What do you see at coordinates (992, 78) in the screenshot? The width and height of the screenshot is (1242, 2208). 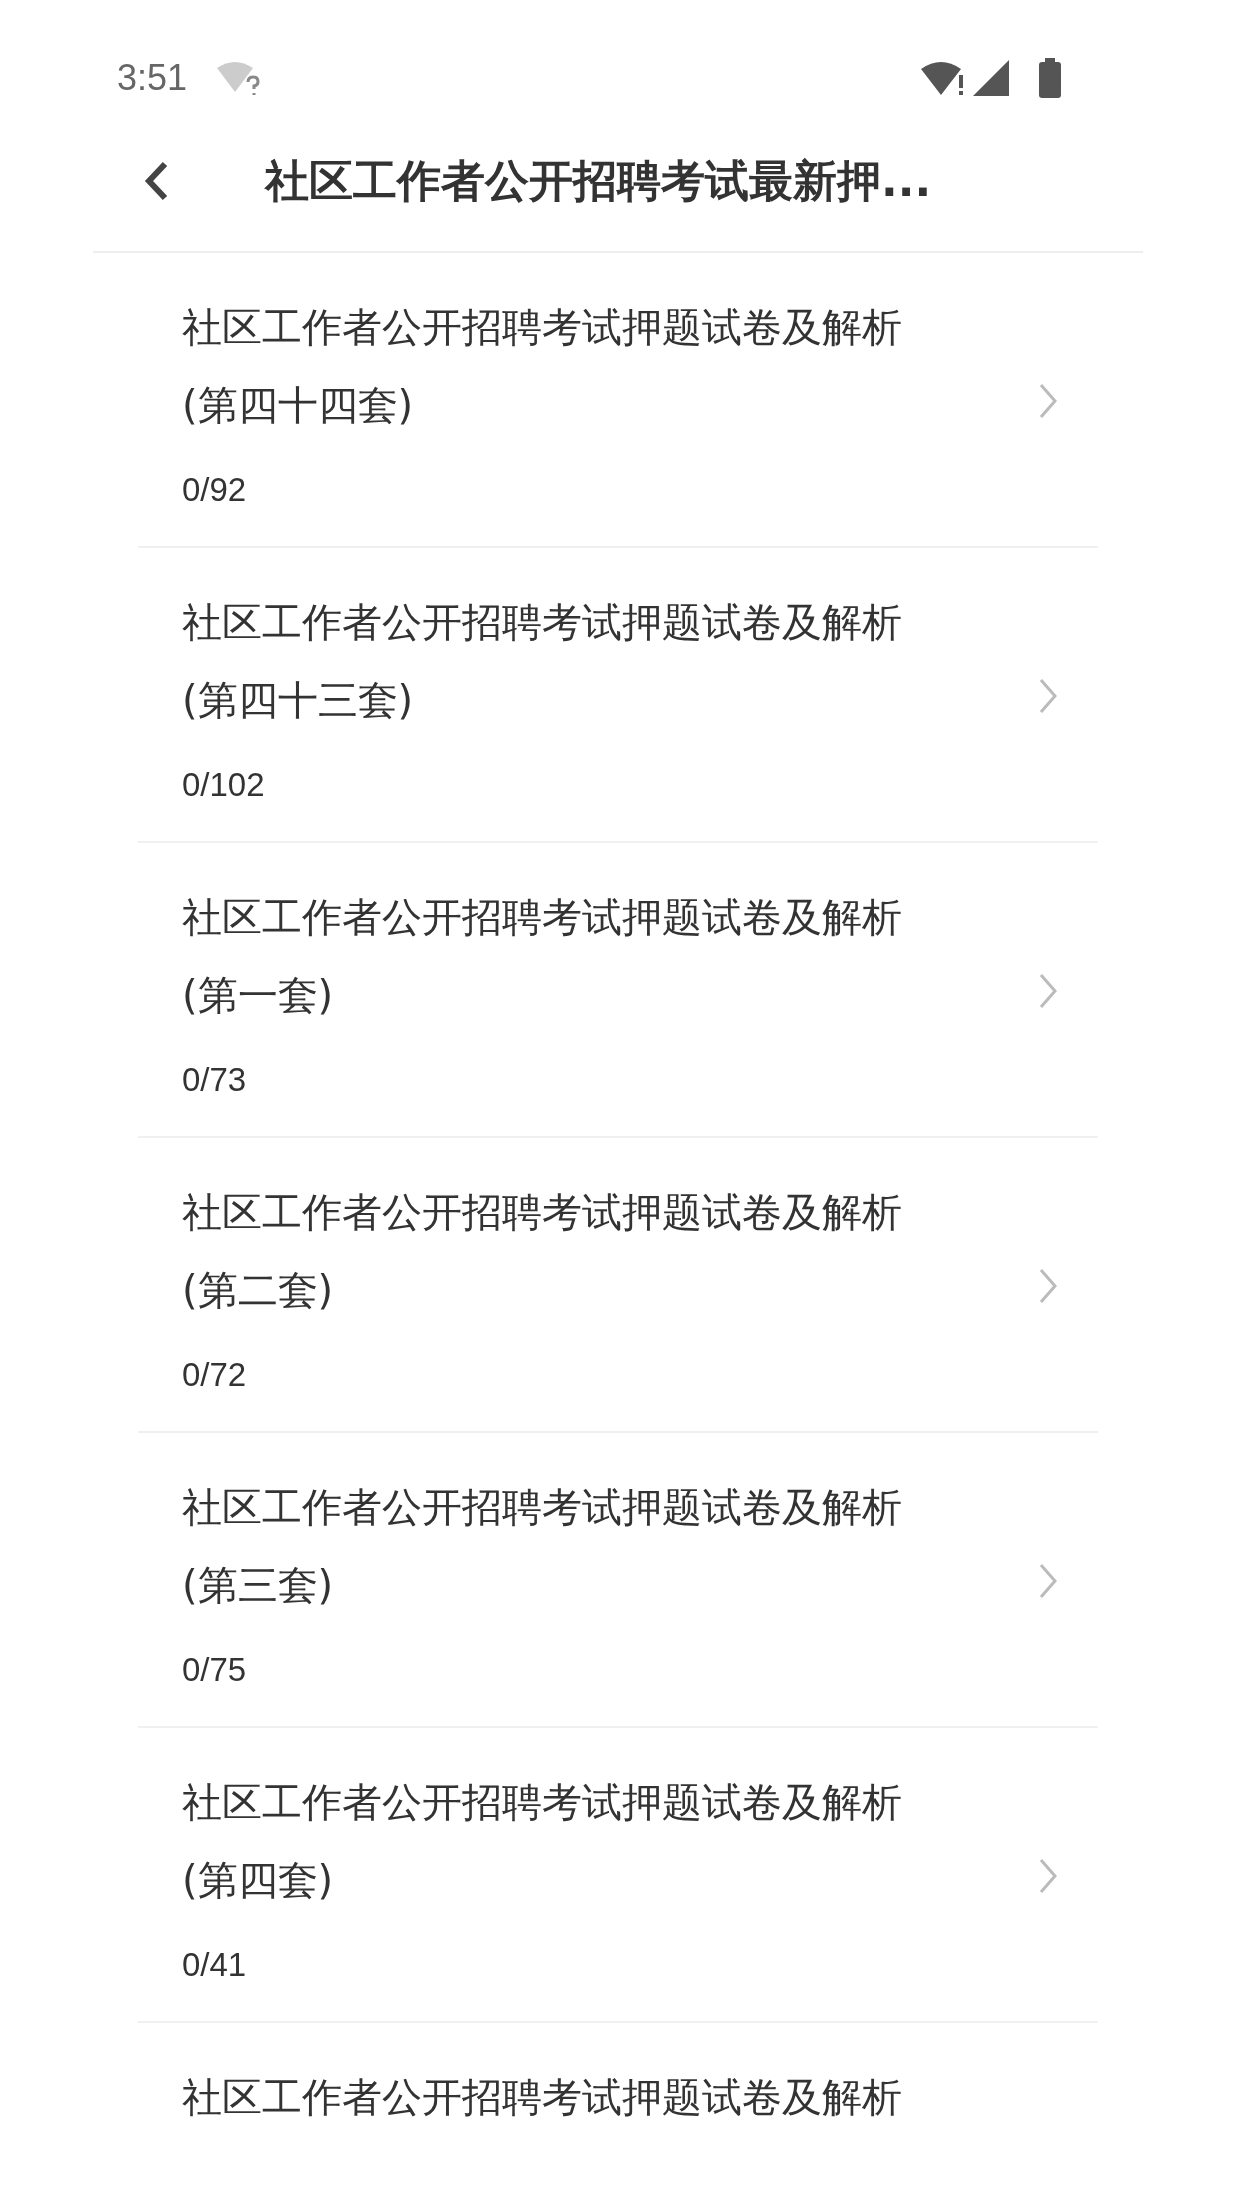 I see `signal-icon` at bounding box center [992, 78].